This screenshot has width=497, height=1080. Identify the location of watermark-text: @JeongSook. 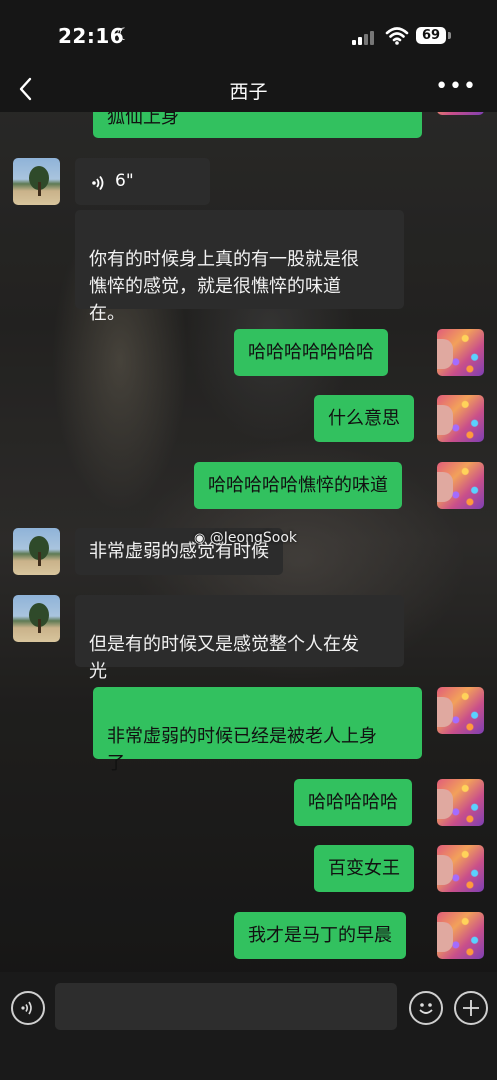
(253, 538).